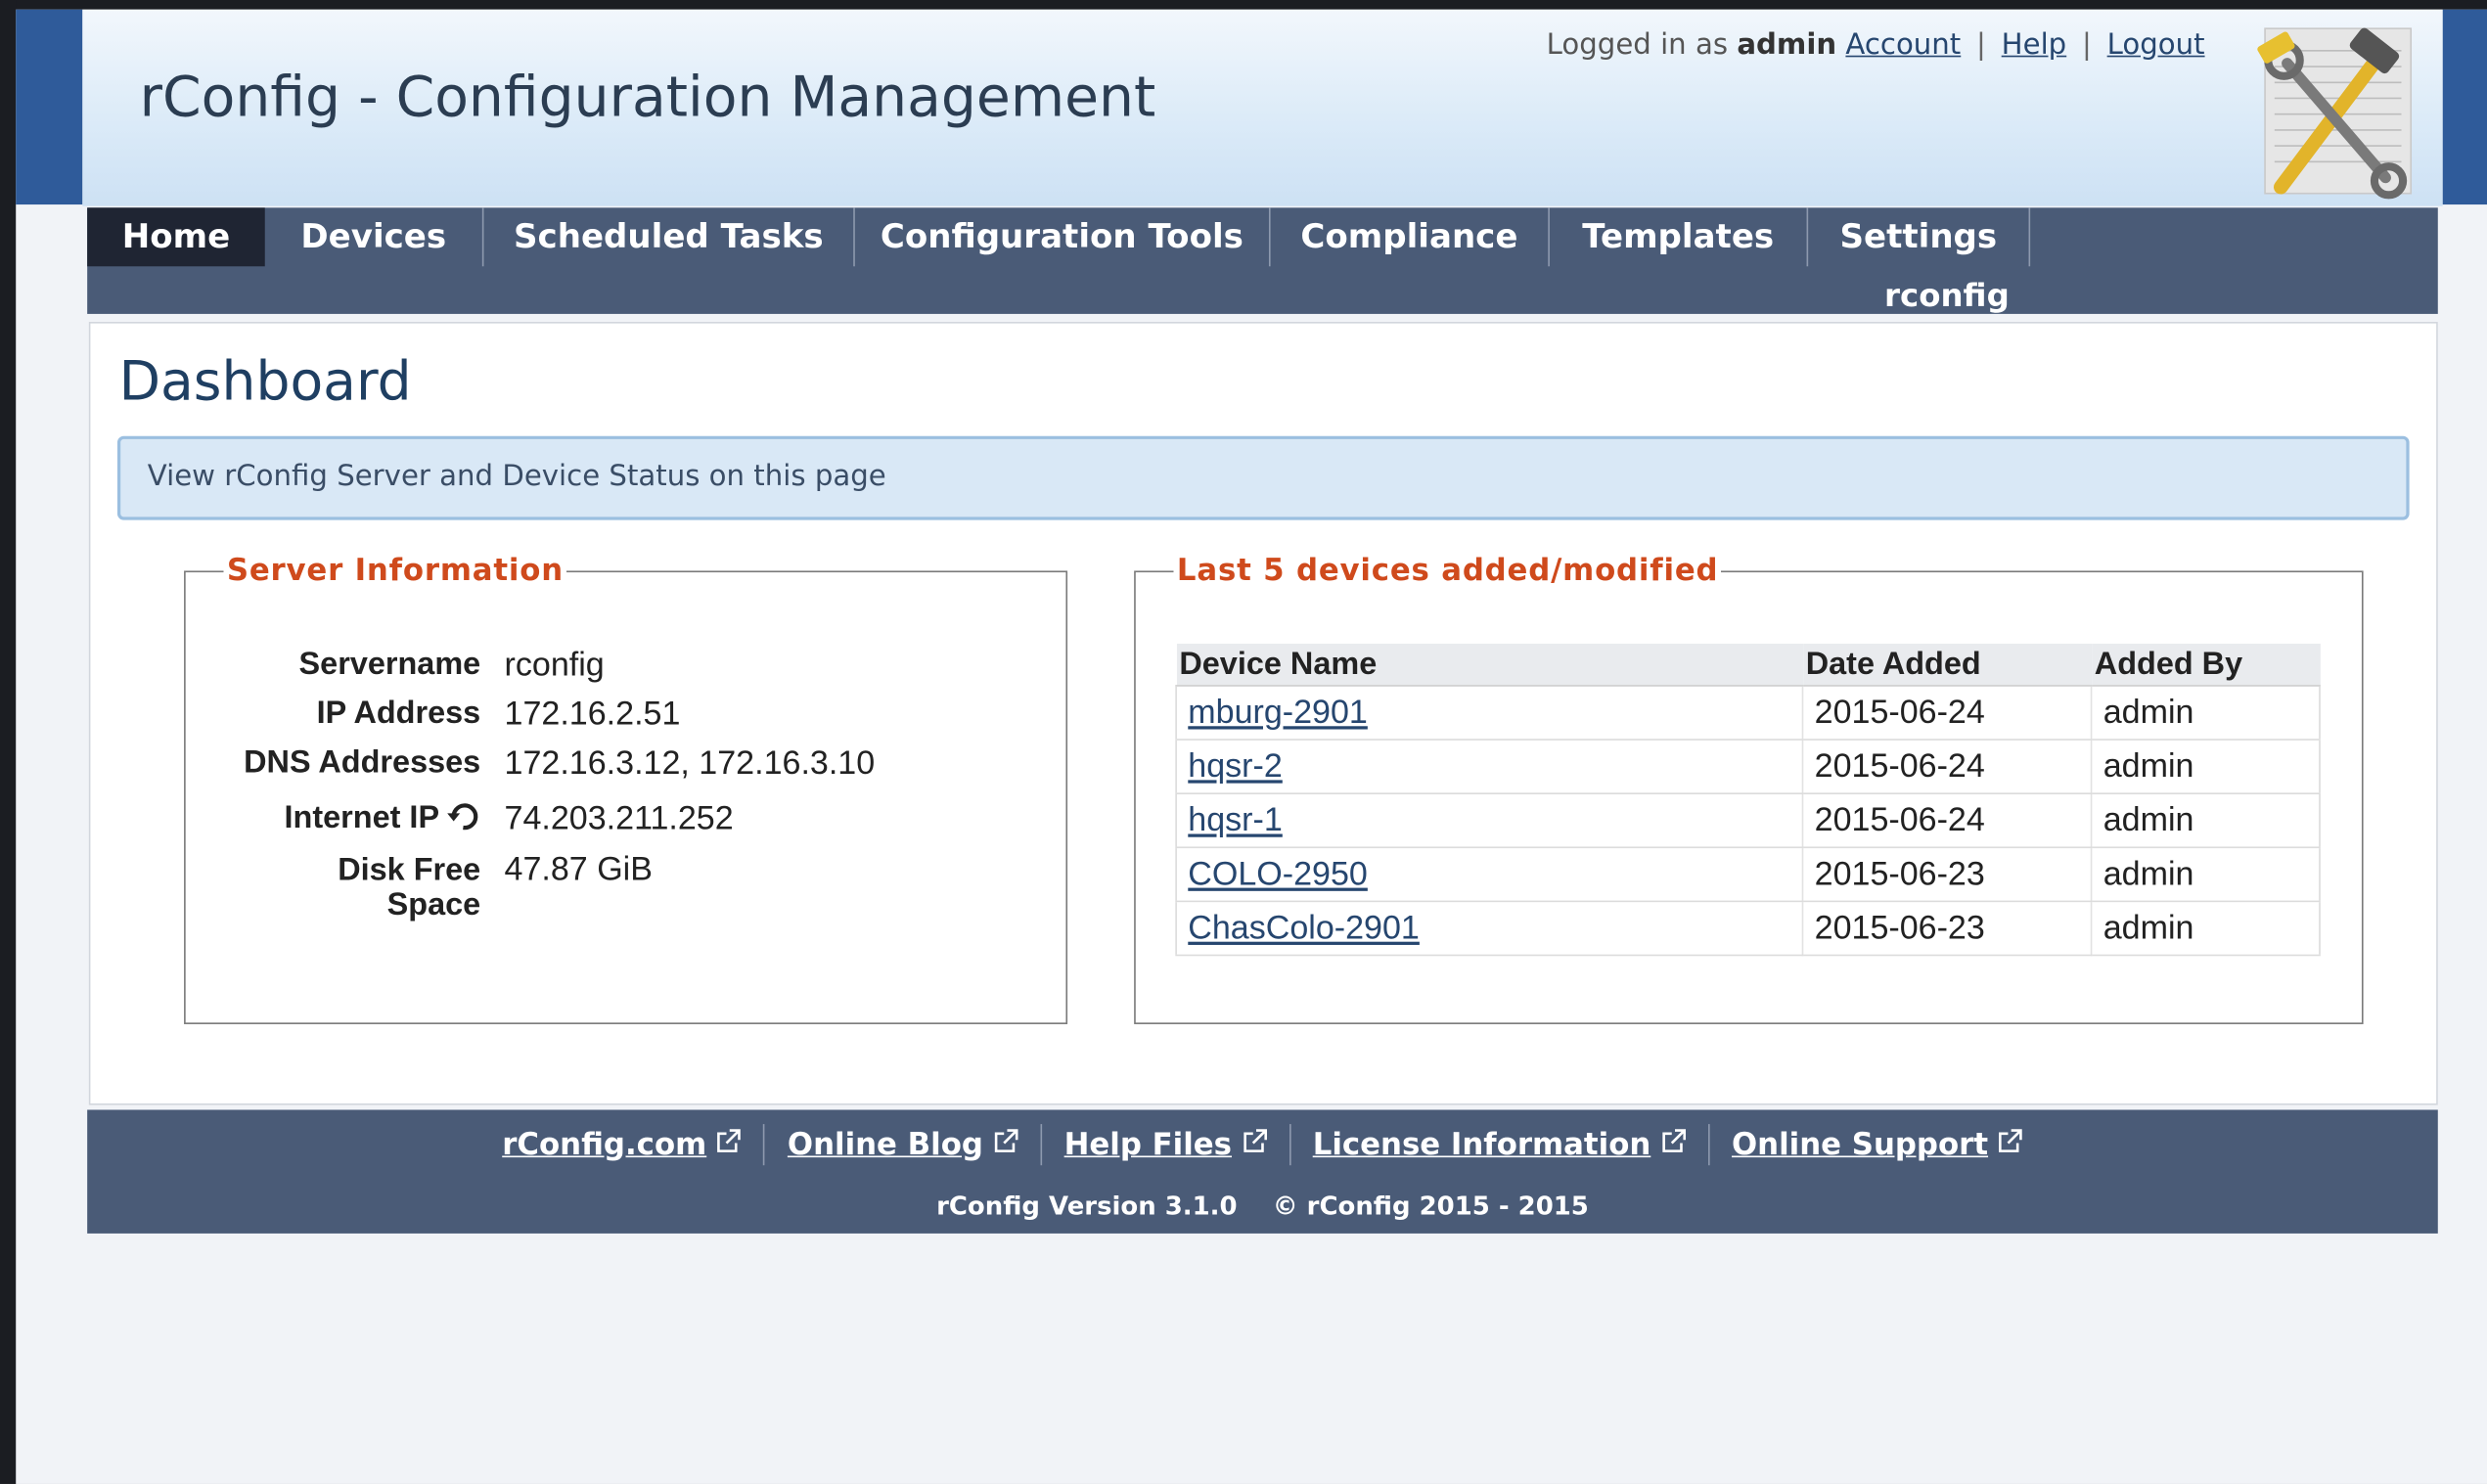 The height and width of the screenshot is (1484, 2487). I want to click on dns-addresses-label: DNS Addresses, so click(362, 762).